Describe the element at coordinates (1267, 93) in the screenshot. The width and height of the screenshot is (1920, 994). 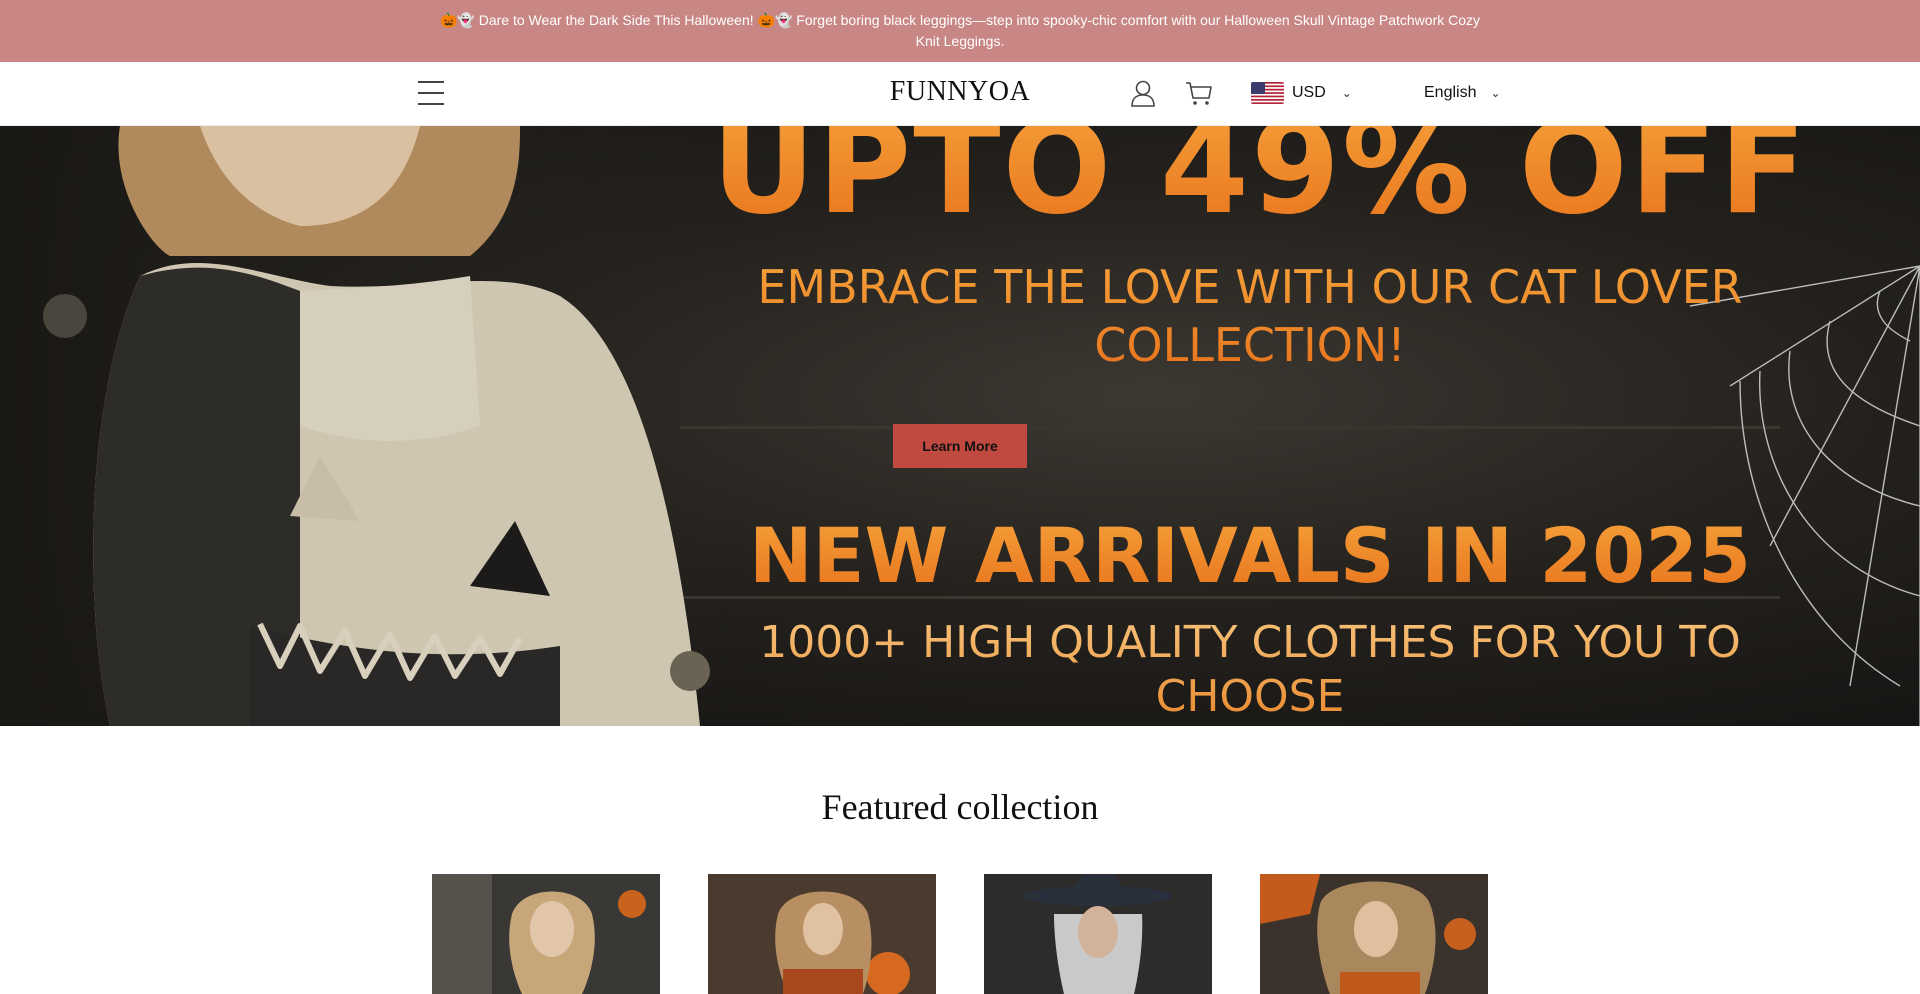
I see `us-flag-icon` at that location.